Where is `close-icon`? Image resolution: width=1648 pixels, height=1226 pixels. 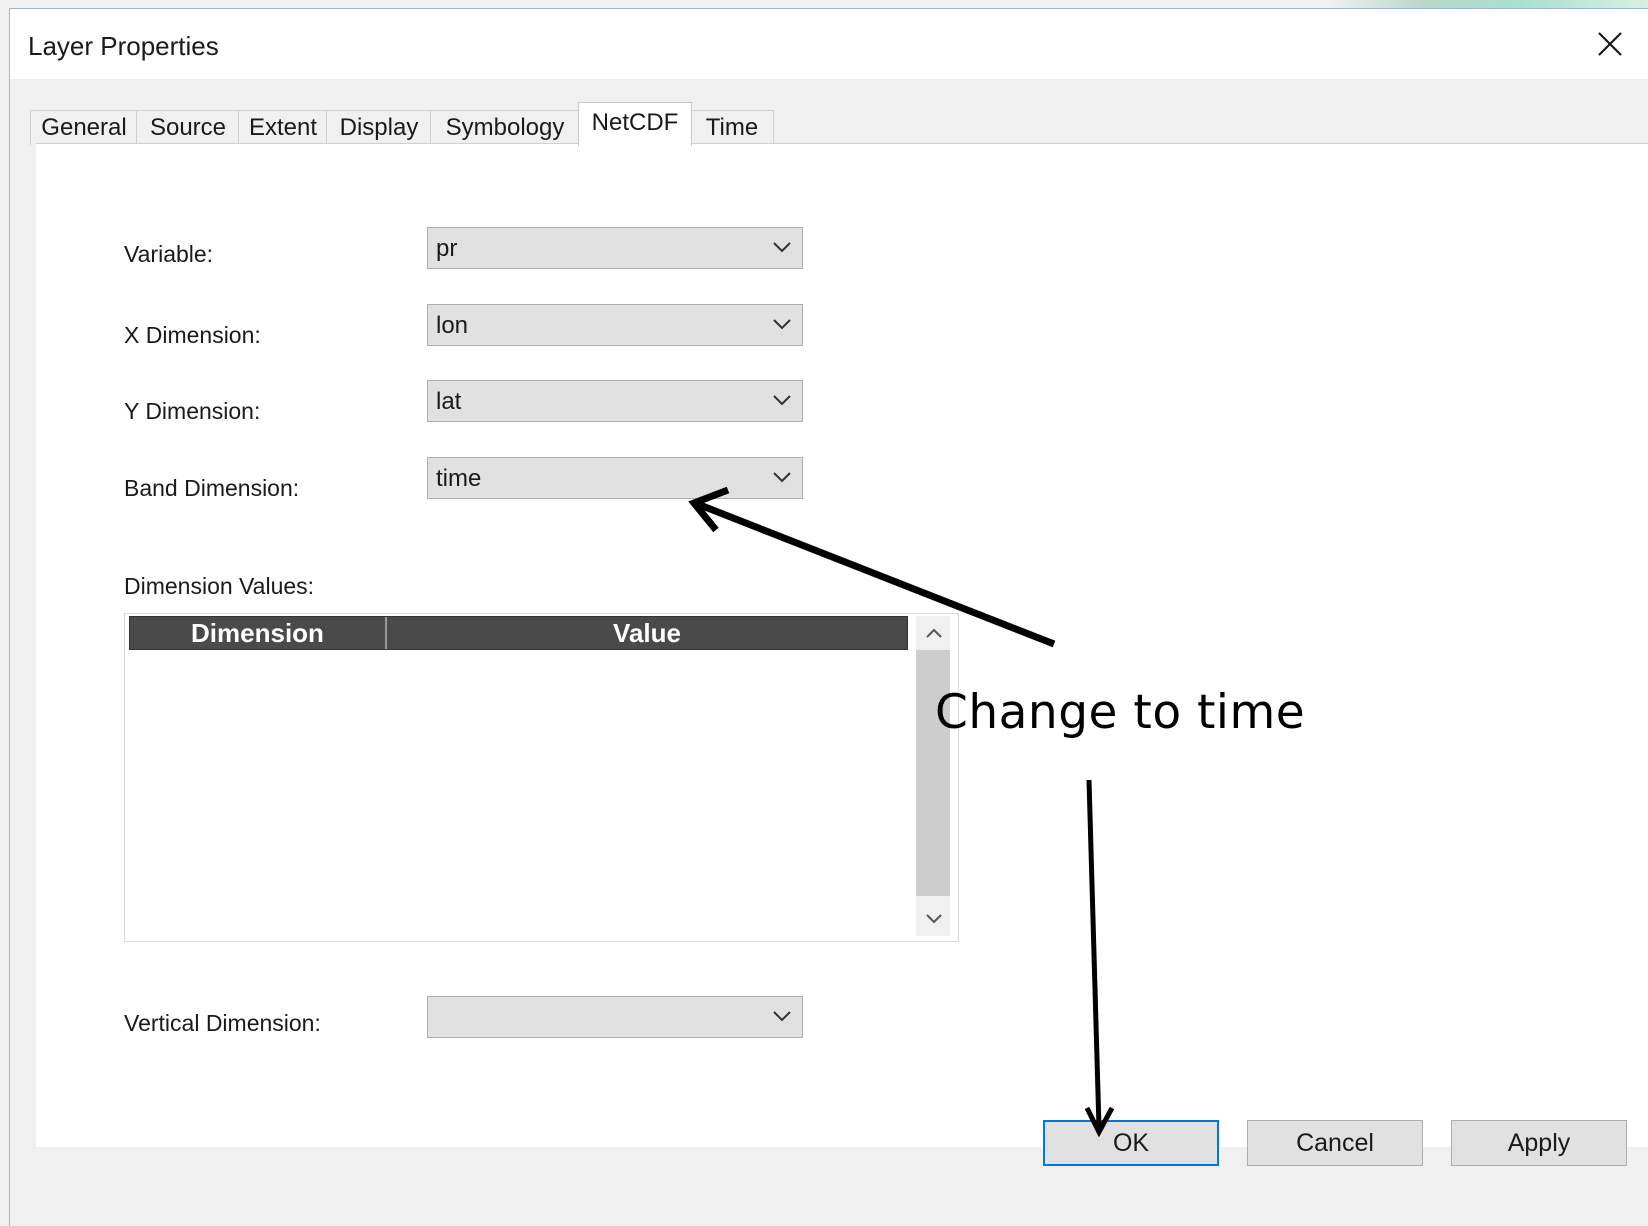 close-icon is located at coordinates (1610, 44).